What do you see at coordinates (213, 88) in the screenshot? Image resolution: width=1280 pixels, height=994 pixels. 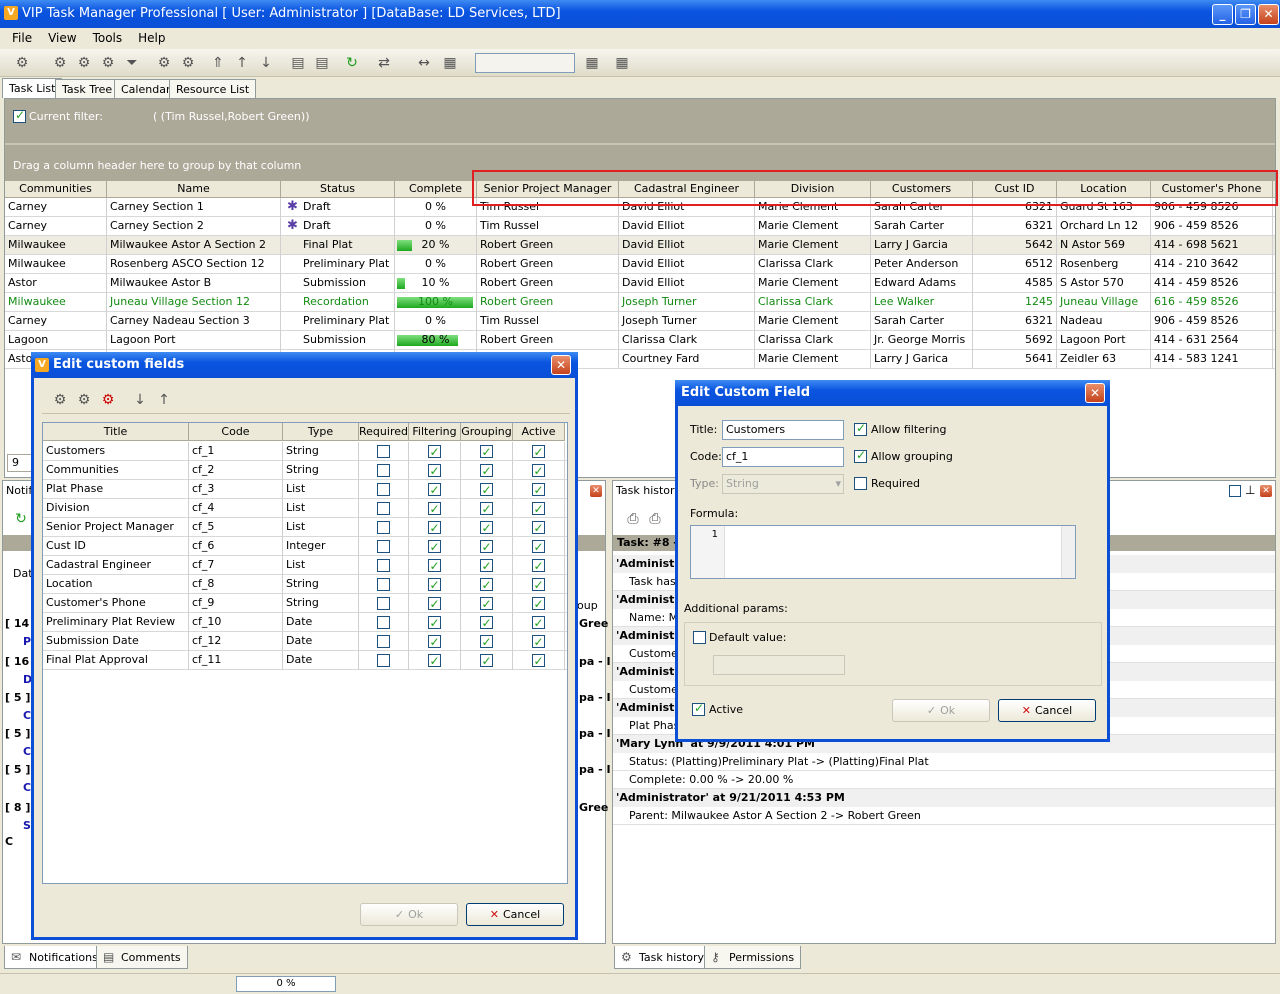 I see `tab-resource-list: Resource List` at bounding box center [213, 88].